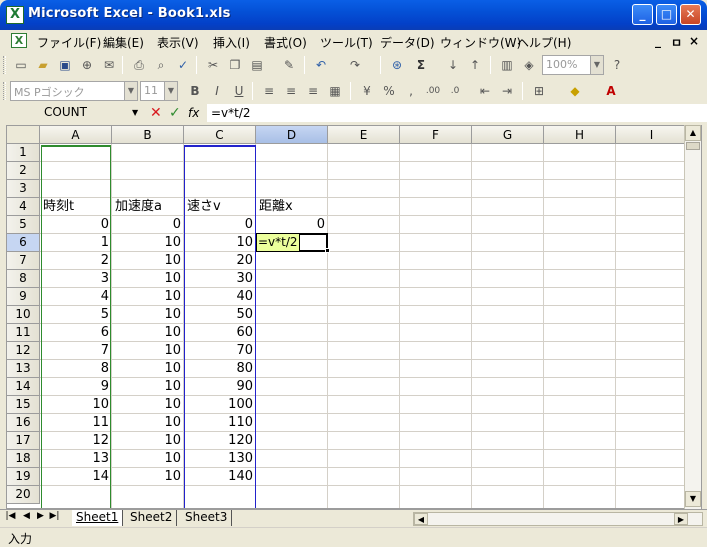 This screenshot has width=707, height=547. Describe the element at coordinates (23, 225) in the screenshot. I see `row-header: 5` at that location.